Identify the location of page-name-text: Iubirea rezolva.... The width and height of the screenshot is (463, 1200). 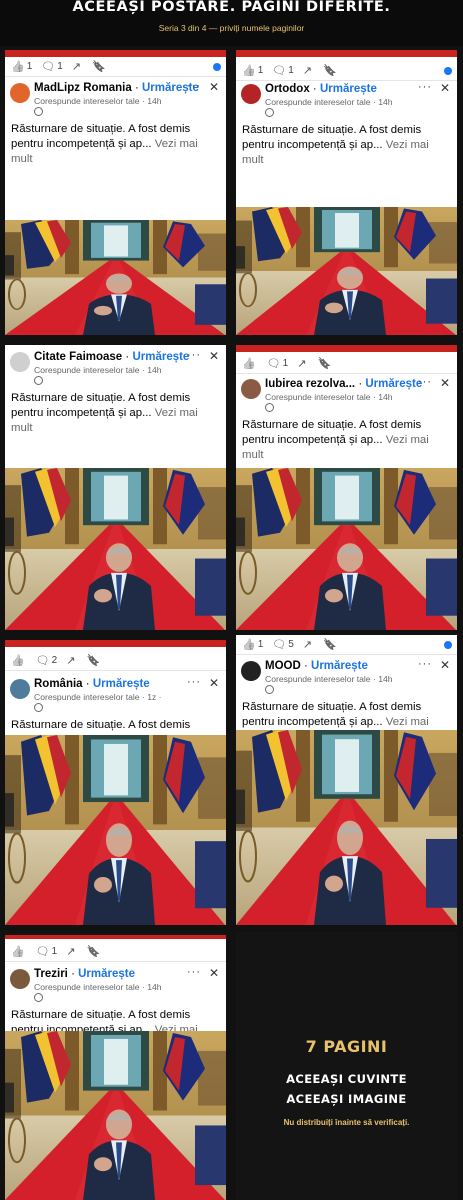
(310, 384).